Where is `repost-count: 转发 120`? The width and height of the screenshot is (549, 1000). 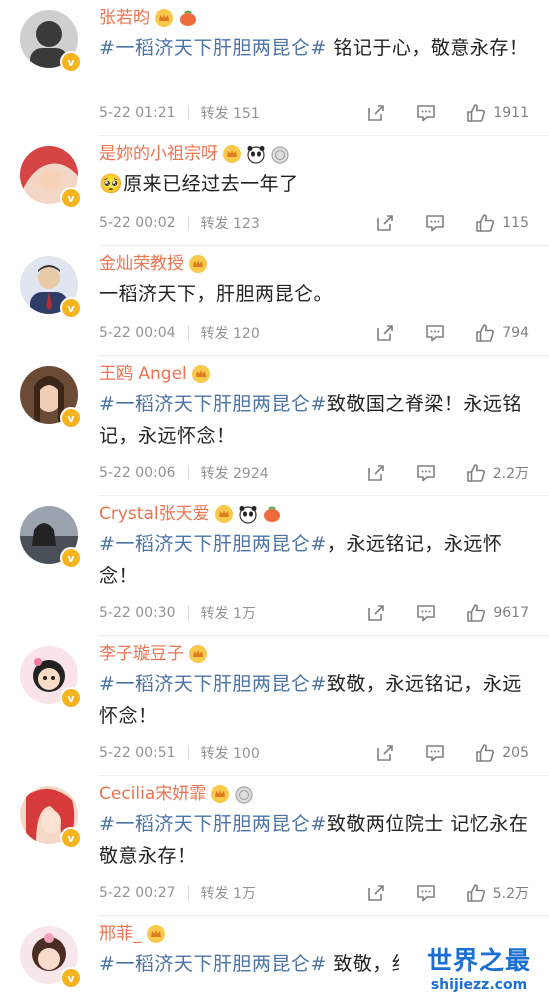
repost-count: 转发 120 is located at coordinates (230, 334).